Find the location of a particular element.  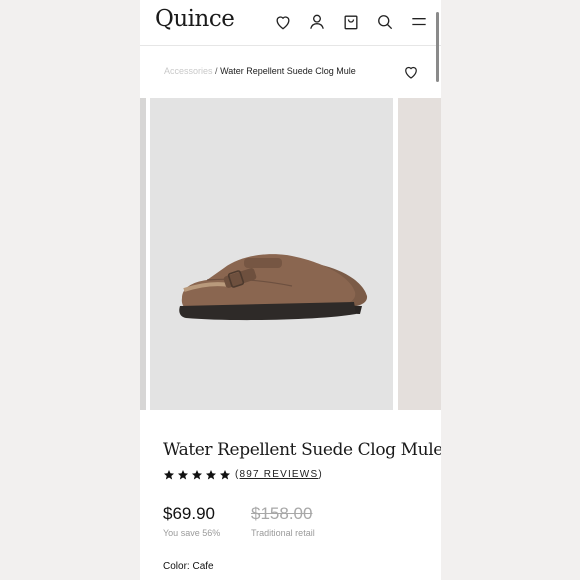

reviews-count: 897 REVIEWS is located at coordinates (279, 474).